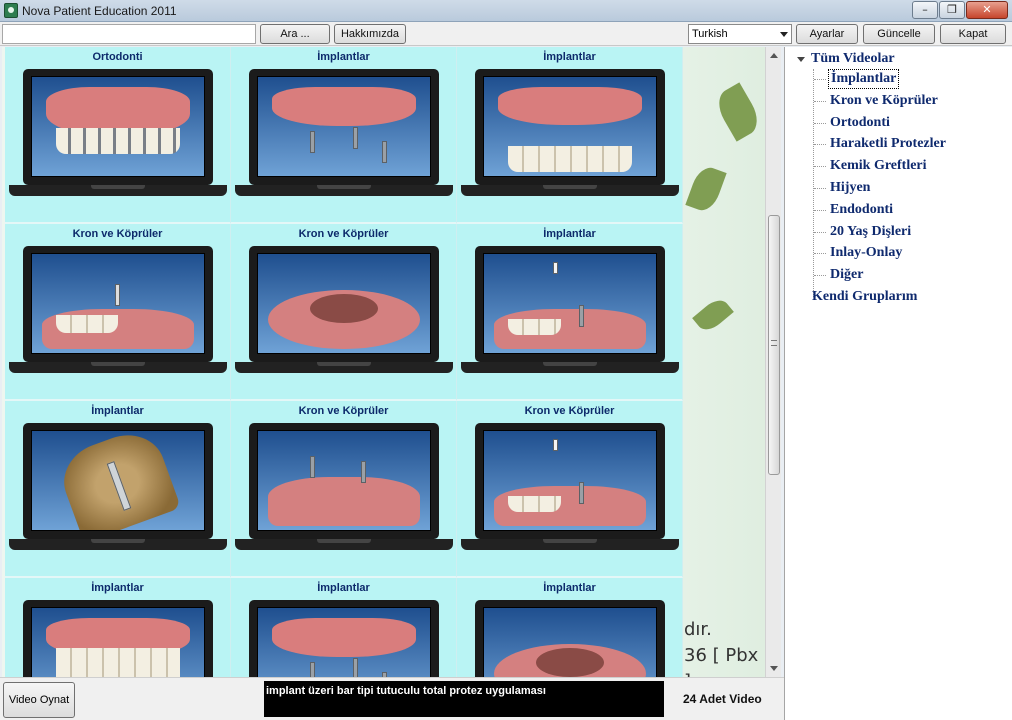 The height and width of the screenshot is (720, 1012). What do you see at coordinates (878, 166) in the screenshot?
I see `tree-item: Kemik Greftleri` at bounding box center [878, 166].